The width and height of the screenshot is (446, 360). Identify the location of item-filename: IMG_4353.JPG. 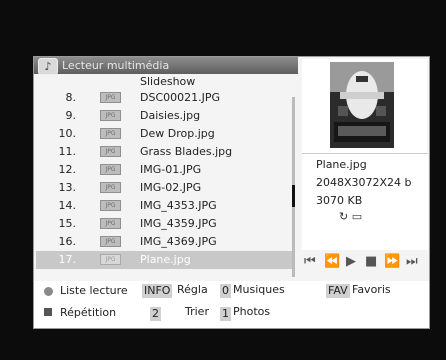
(178, 205).